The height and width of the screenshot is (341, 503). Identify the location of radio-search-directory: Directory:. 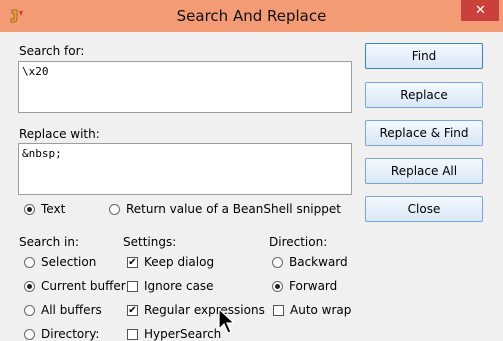
(61, 334).